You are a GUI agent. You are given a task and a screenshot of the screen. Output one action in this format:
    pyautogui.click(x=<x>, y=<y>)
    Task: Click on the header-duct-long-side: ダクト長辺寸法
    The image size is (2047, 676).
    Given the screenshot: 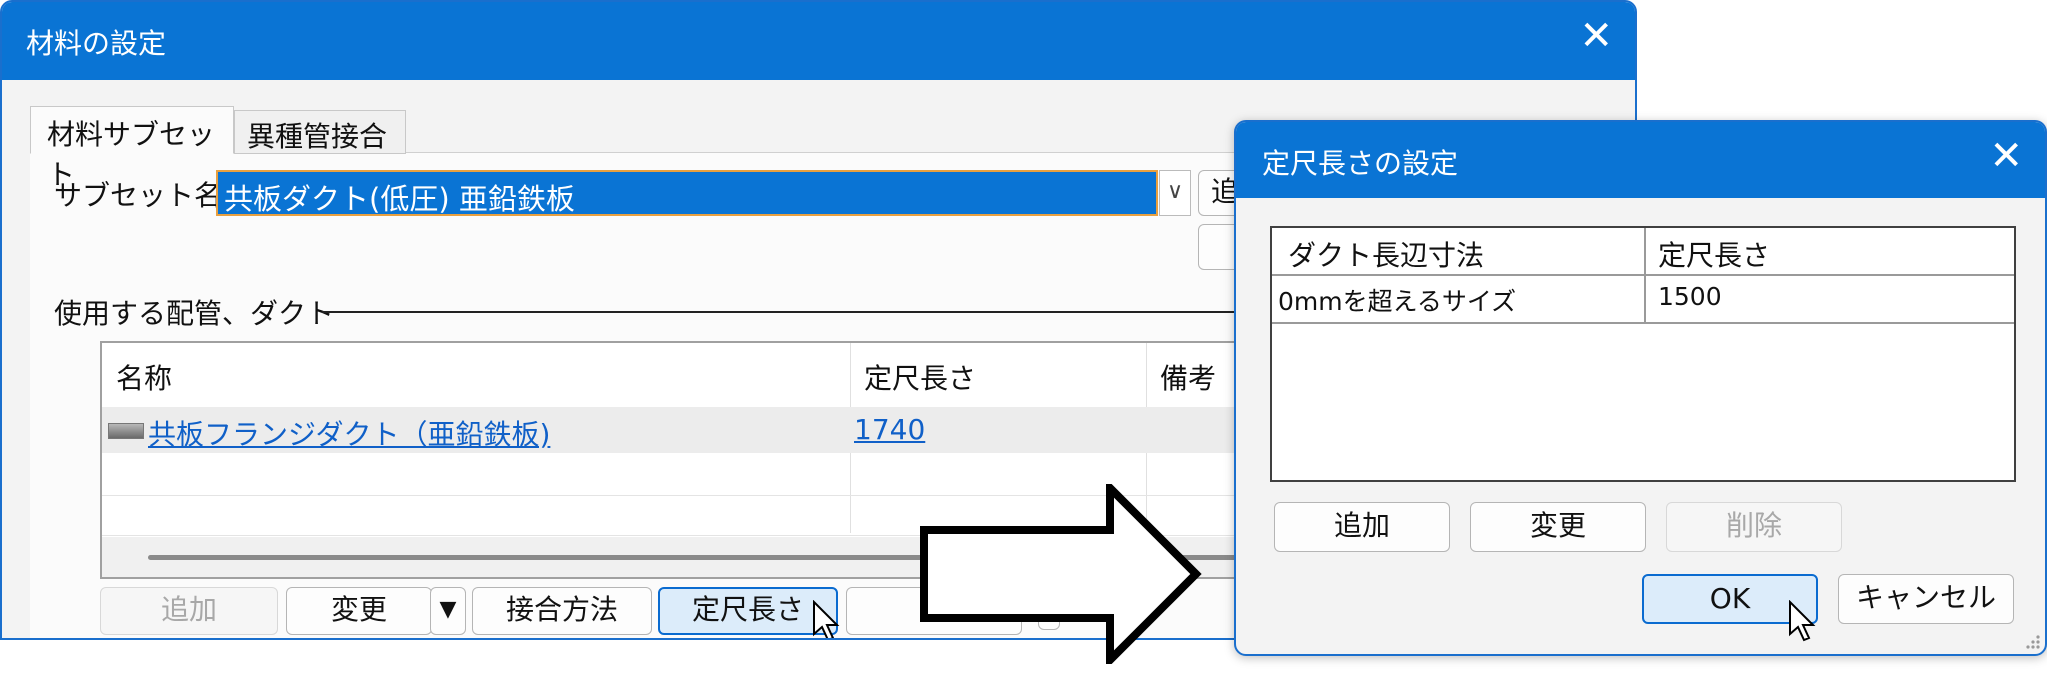 What is the action you would take?
    pyautogui.click(x=1386, y=254)
    